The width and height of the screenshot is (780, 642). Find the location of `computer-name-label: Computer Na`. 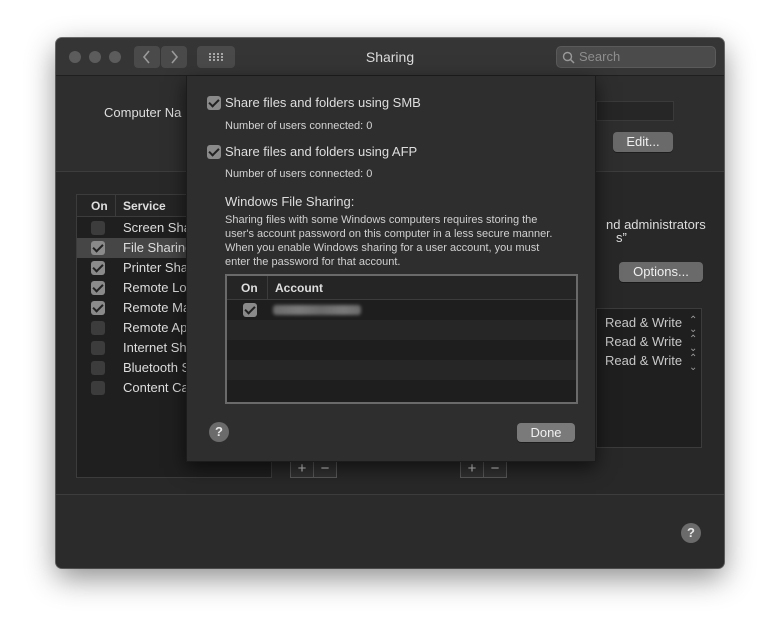

computer-name-label: Computer Na is located at coordinates (143, 112).